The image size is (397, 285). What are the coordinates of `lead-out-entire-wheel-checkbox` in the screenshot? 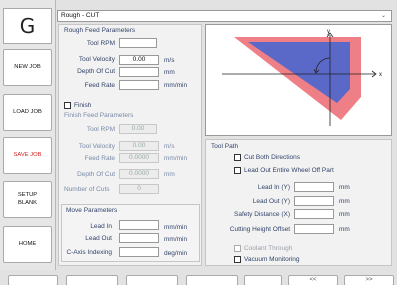 It's located at (237, 170).